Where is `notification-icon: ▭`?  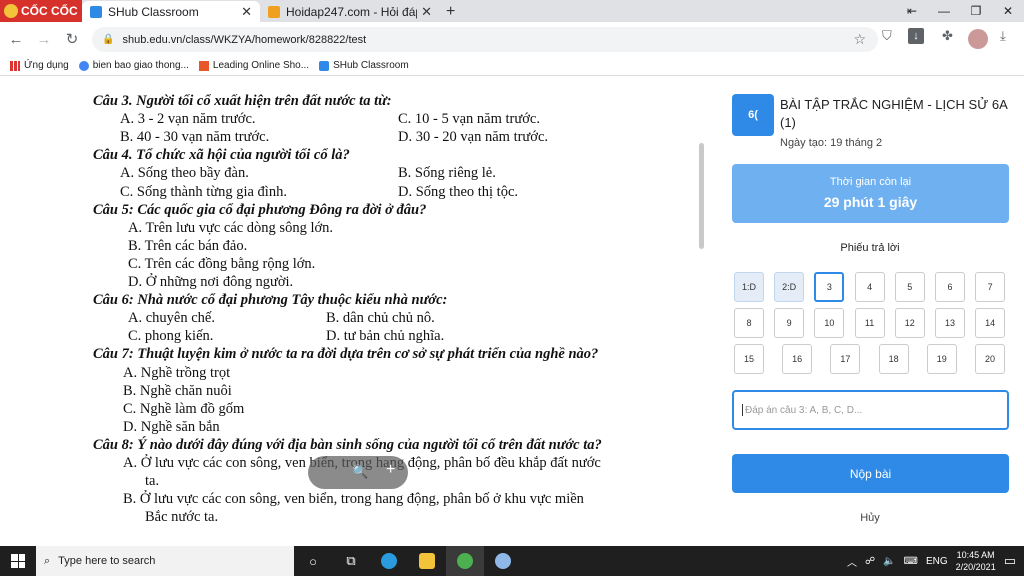 notification-icon: ▭ is located at coordinates (1010, 561).